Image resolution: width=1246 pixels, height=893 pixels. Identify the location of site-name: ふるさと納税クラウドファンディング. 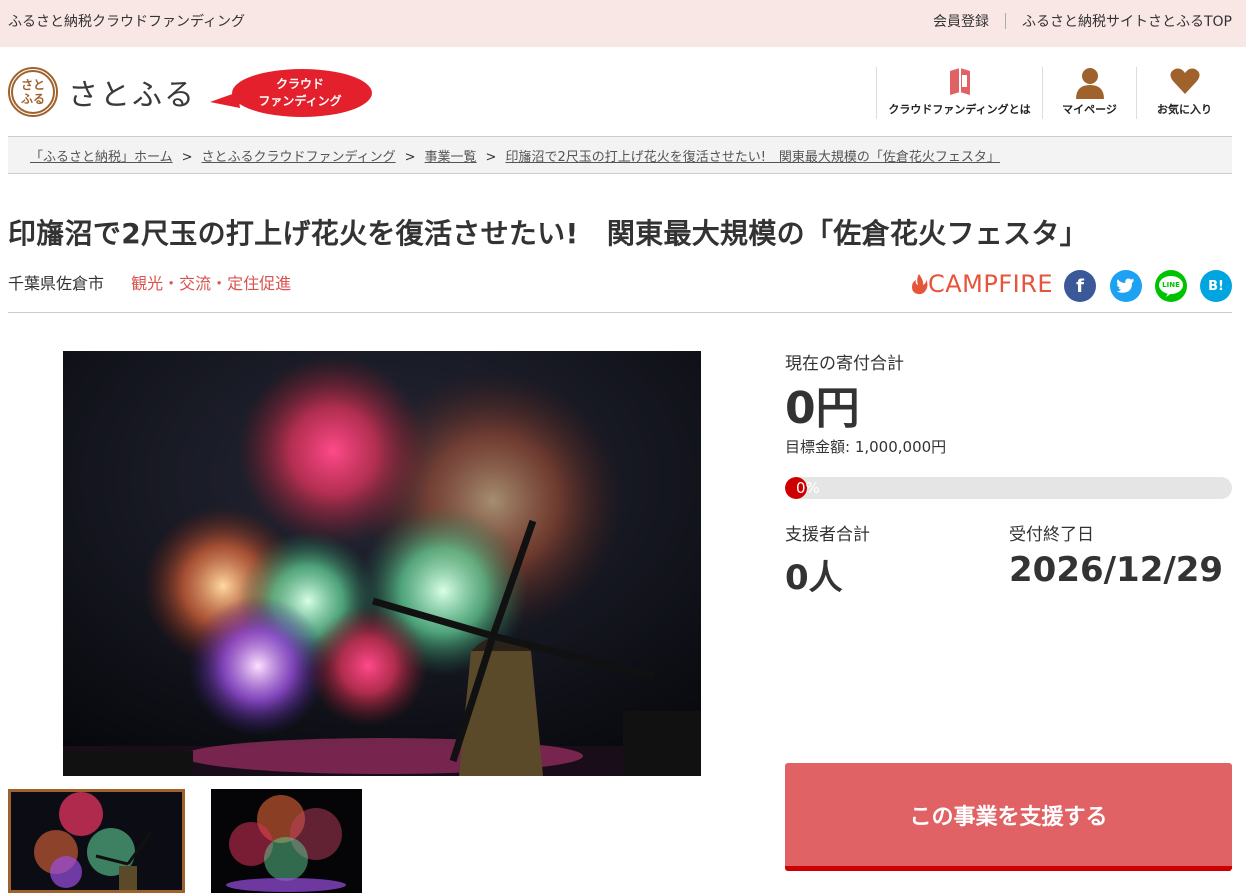
(127, 22).